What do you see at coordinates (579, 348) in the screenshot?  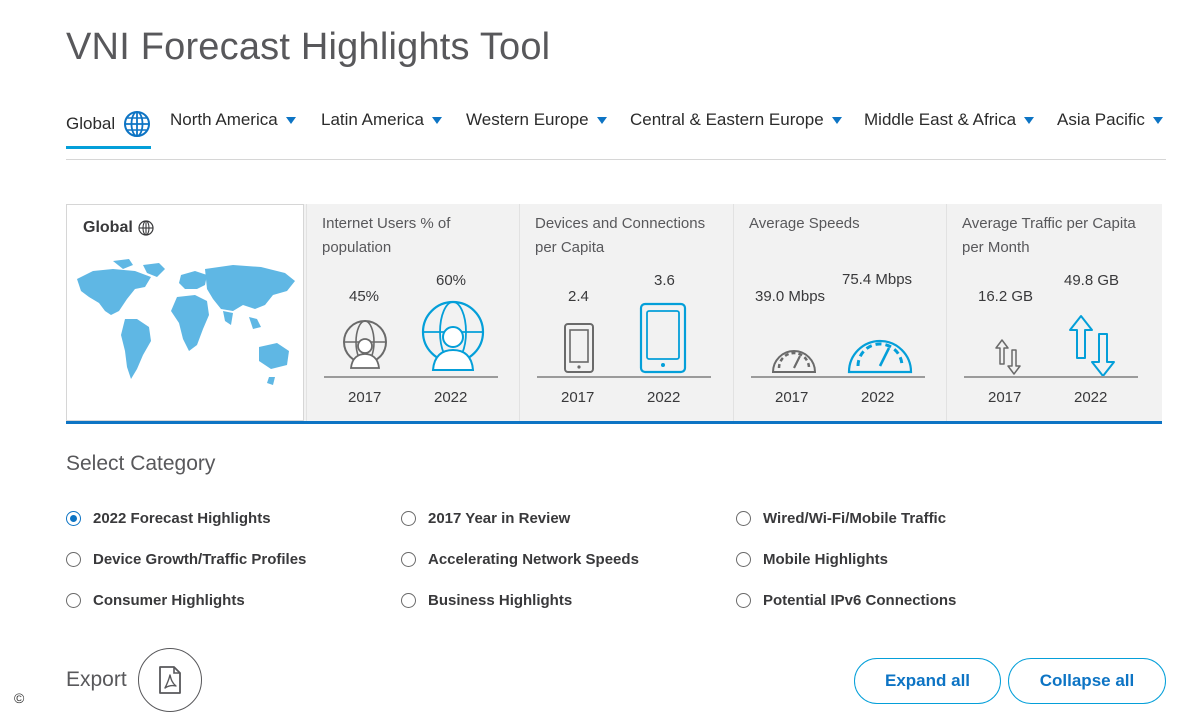 I see `phone-icon` at bounding box center [579, 348].